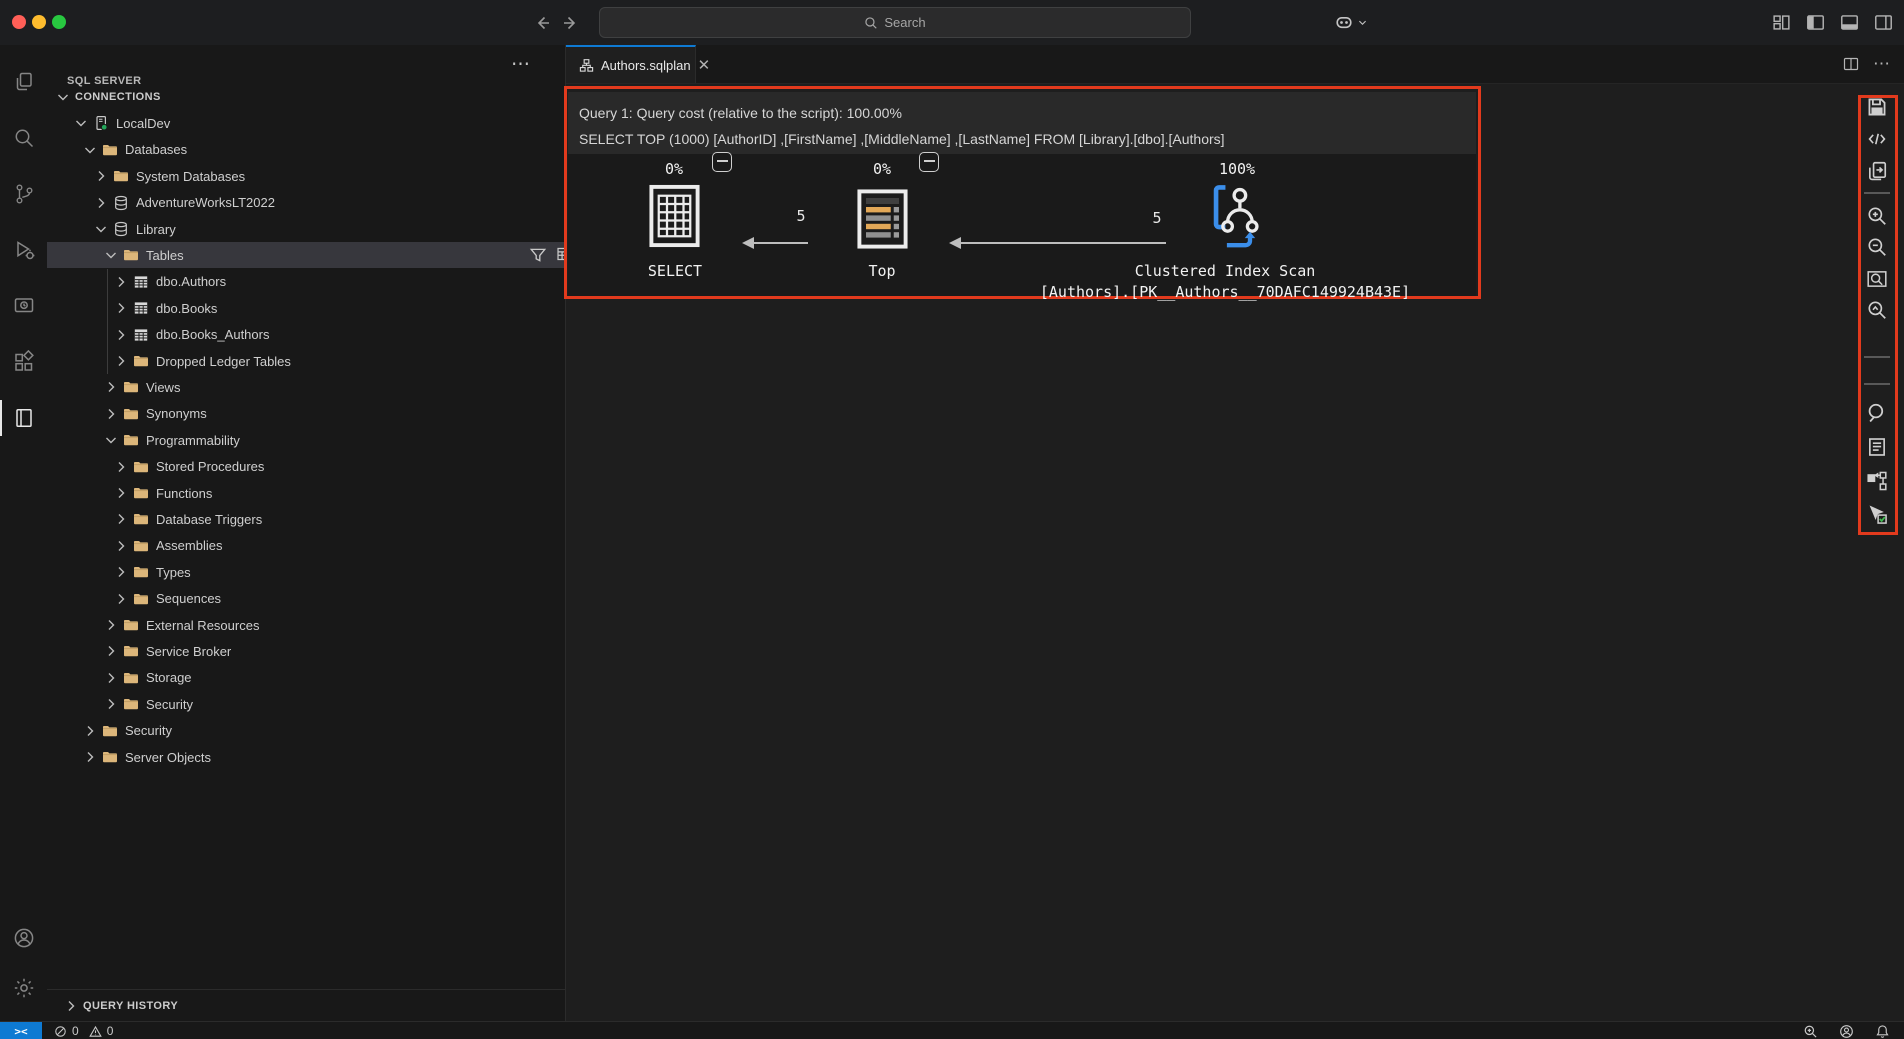 Image resolution: width=1904 pixels, height=1039 pixels. I want to click on tree-item-external-resources: External Resources, so click(334, 625).